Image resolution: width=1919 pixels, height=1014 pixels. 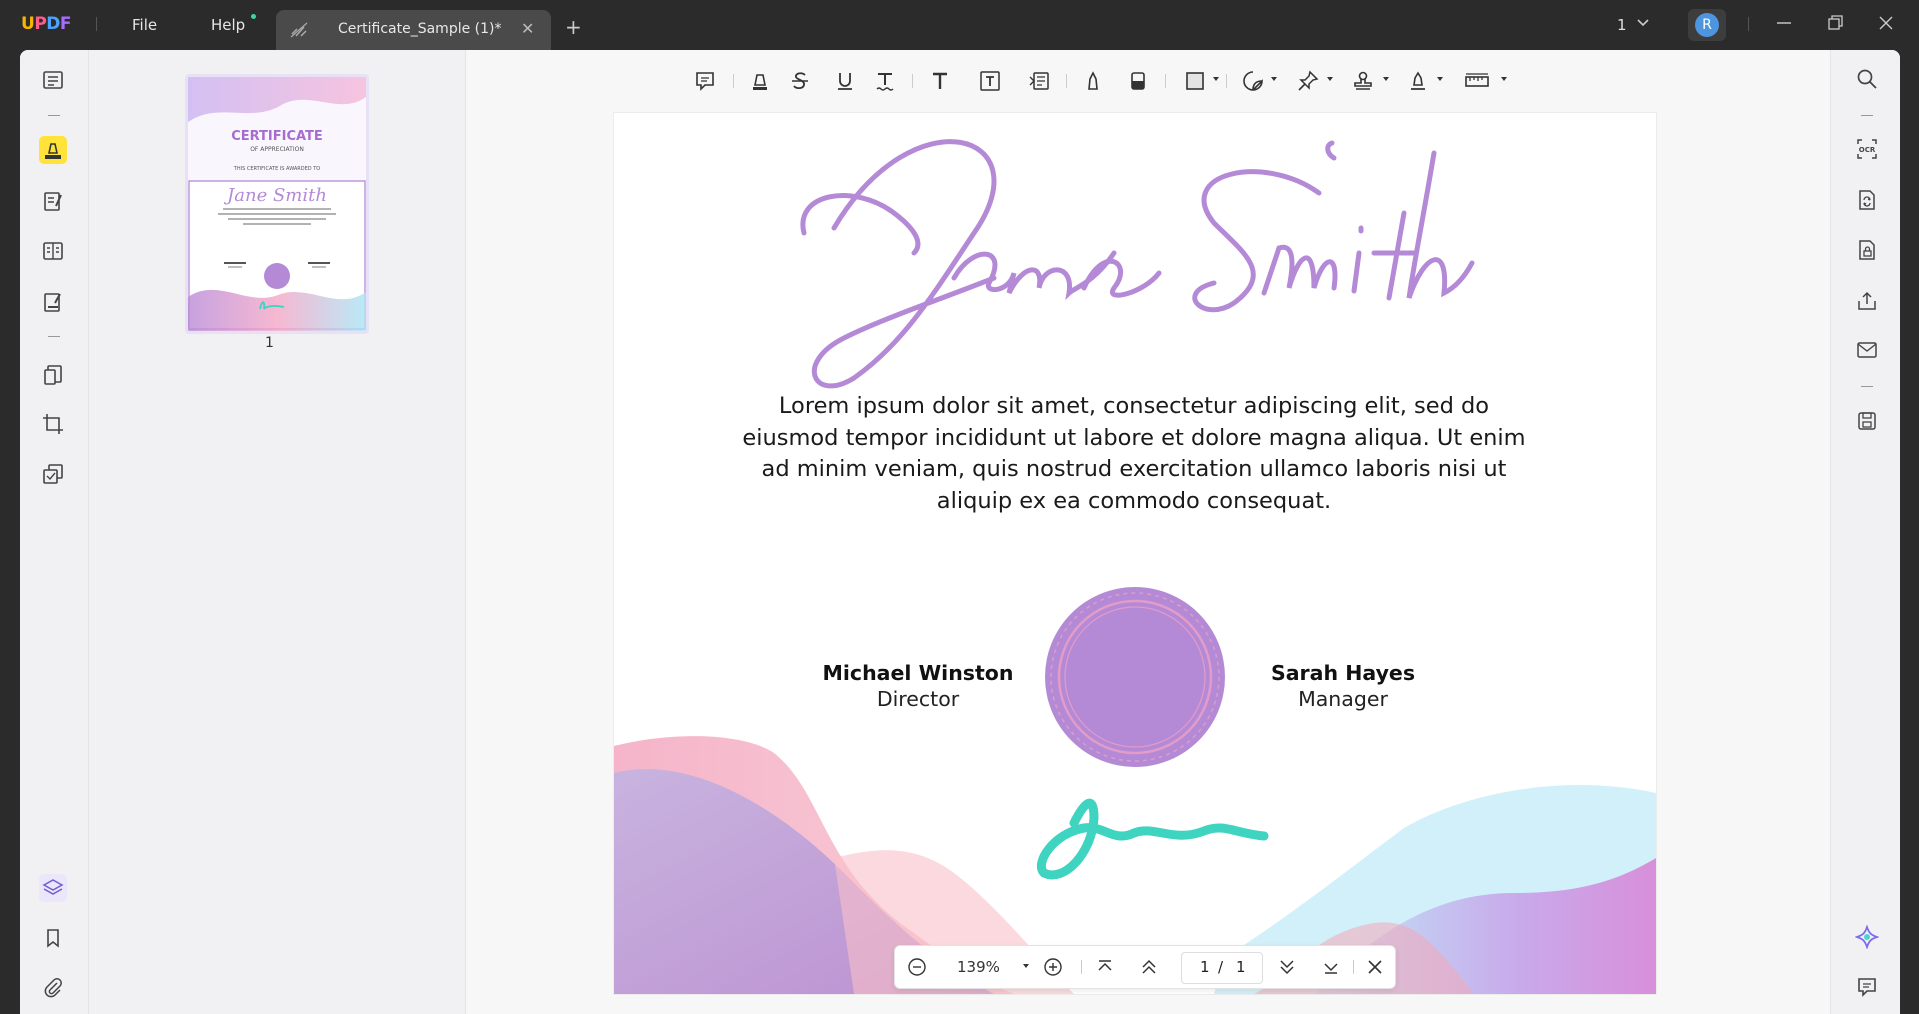 What do you see at coordinates (1343, 686) in the screenshot?
I see `right-signatory: Sarah Hayes Manager` at bounding box center [1343, 686].